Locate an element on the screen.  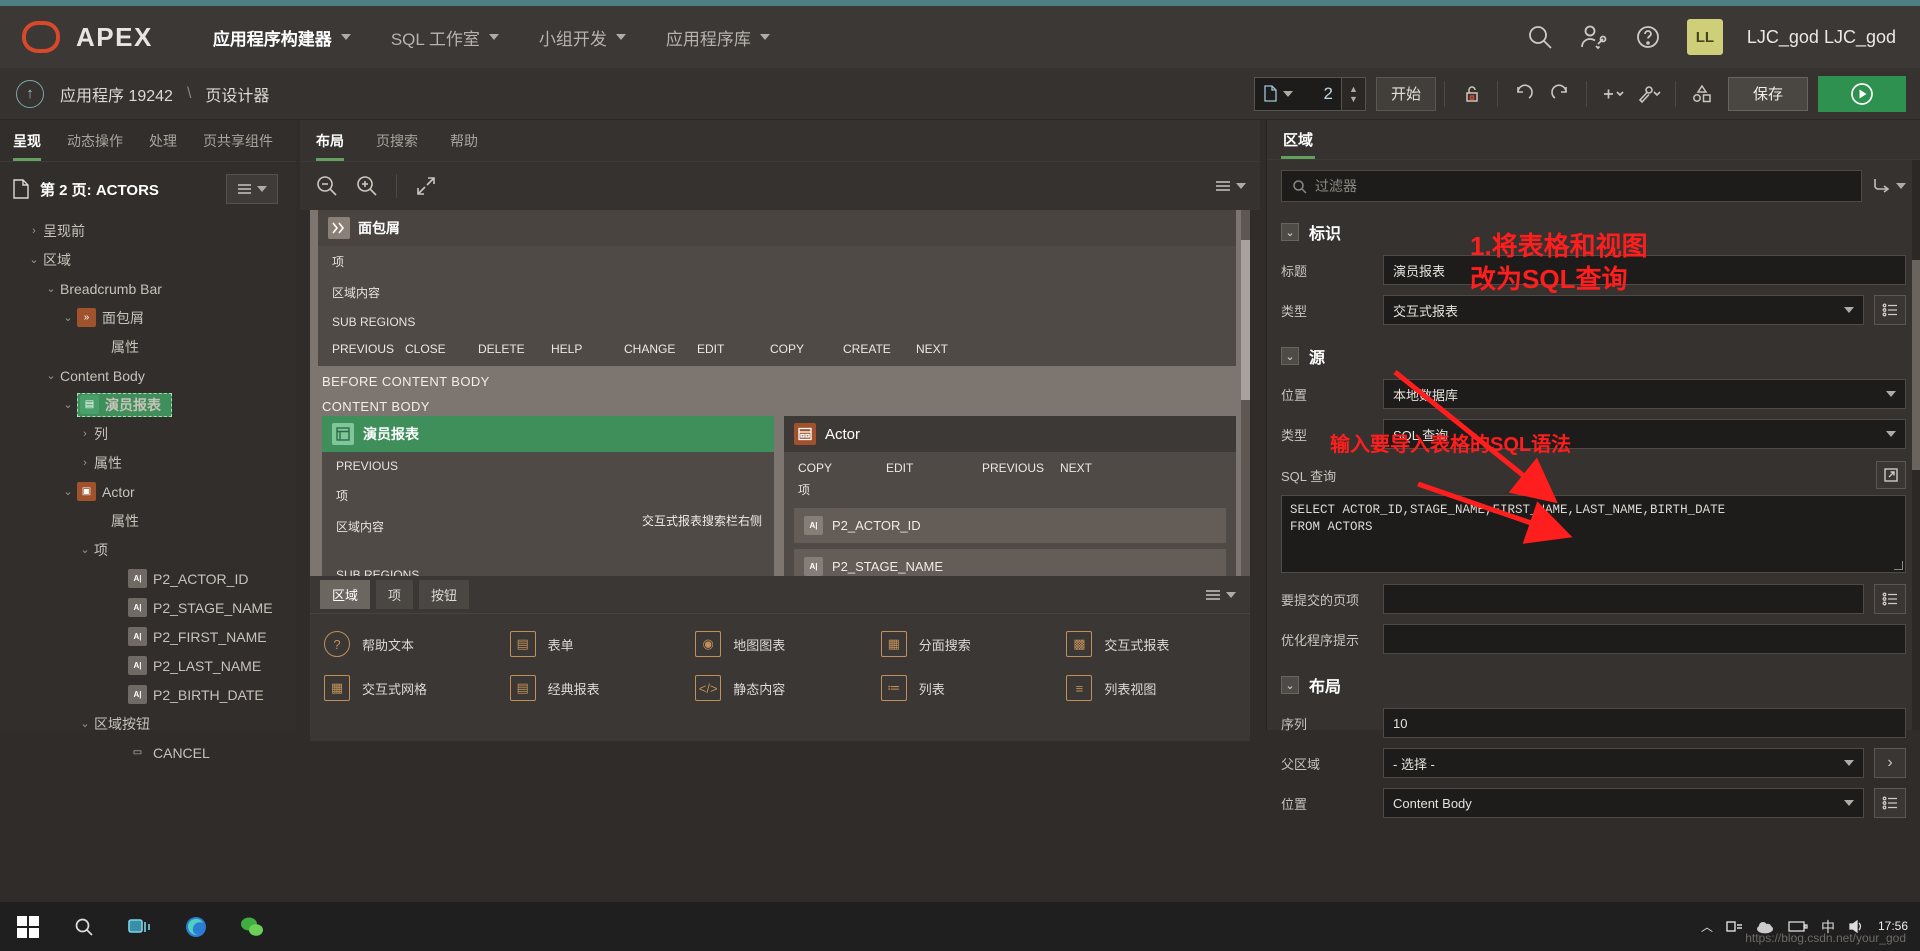
property-scrollbar is located at coordinates (1916, 445).